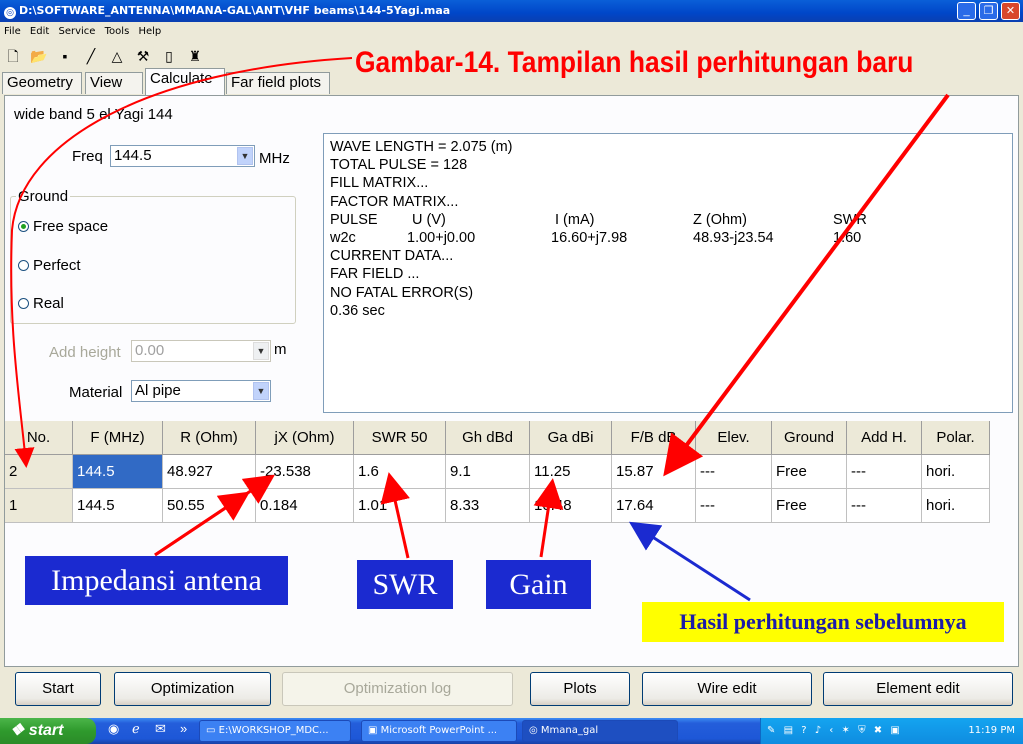 Image resolution: width=1023 pixels, height=744 pixels. Describe the element at coordinates (85, 352) in the screenshot. I see `add-height-label: Add height` at that location.